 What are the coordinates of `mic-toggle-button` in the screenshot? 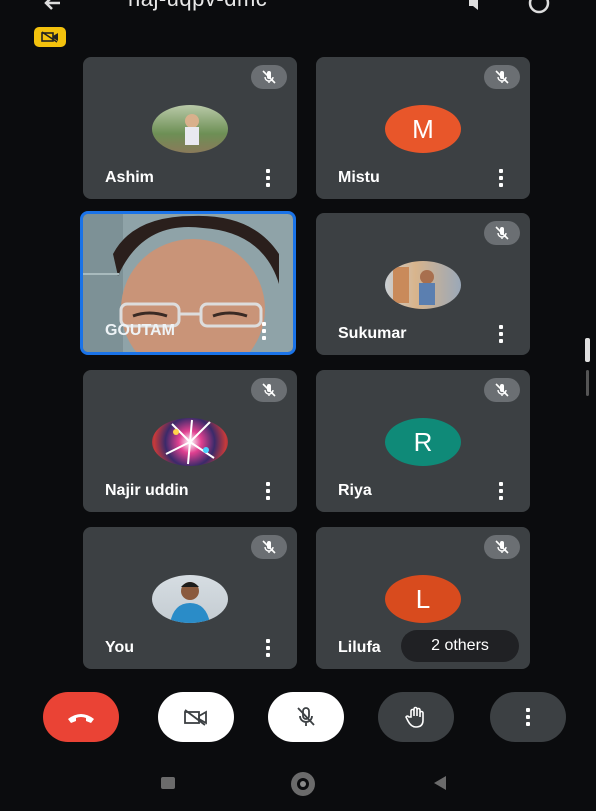 It's located at (306, 717).